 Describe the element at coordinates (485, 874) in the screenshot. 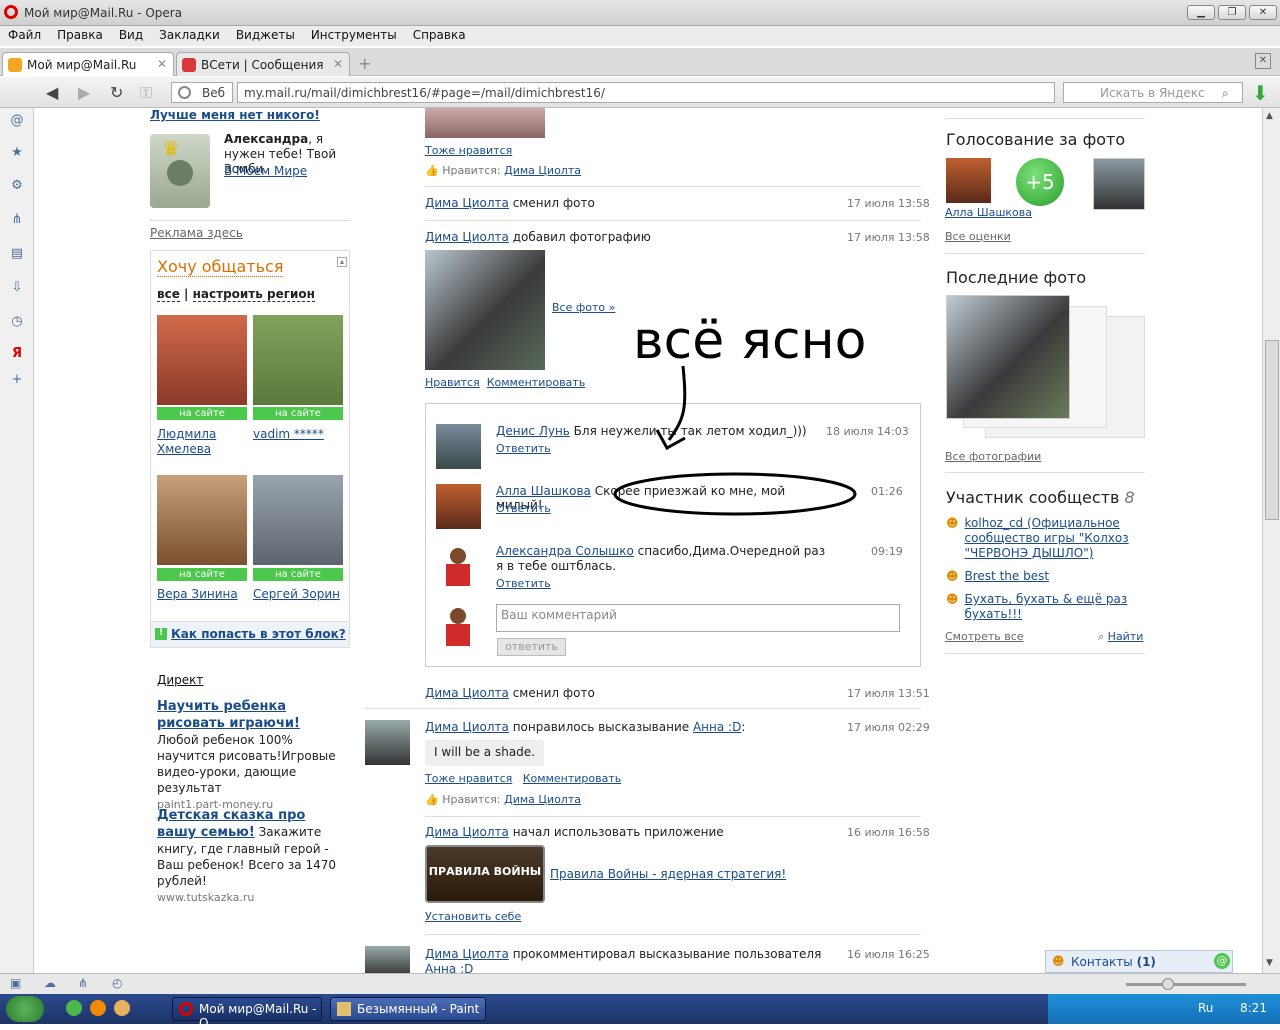

I see `app-logo: ПРАВИЛА ВОЙНЫ` at that location.